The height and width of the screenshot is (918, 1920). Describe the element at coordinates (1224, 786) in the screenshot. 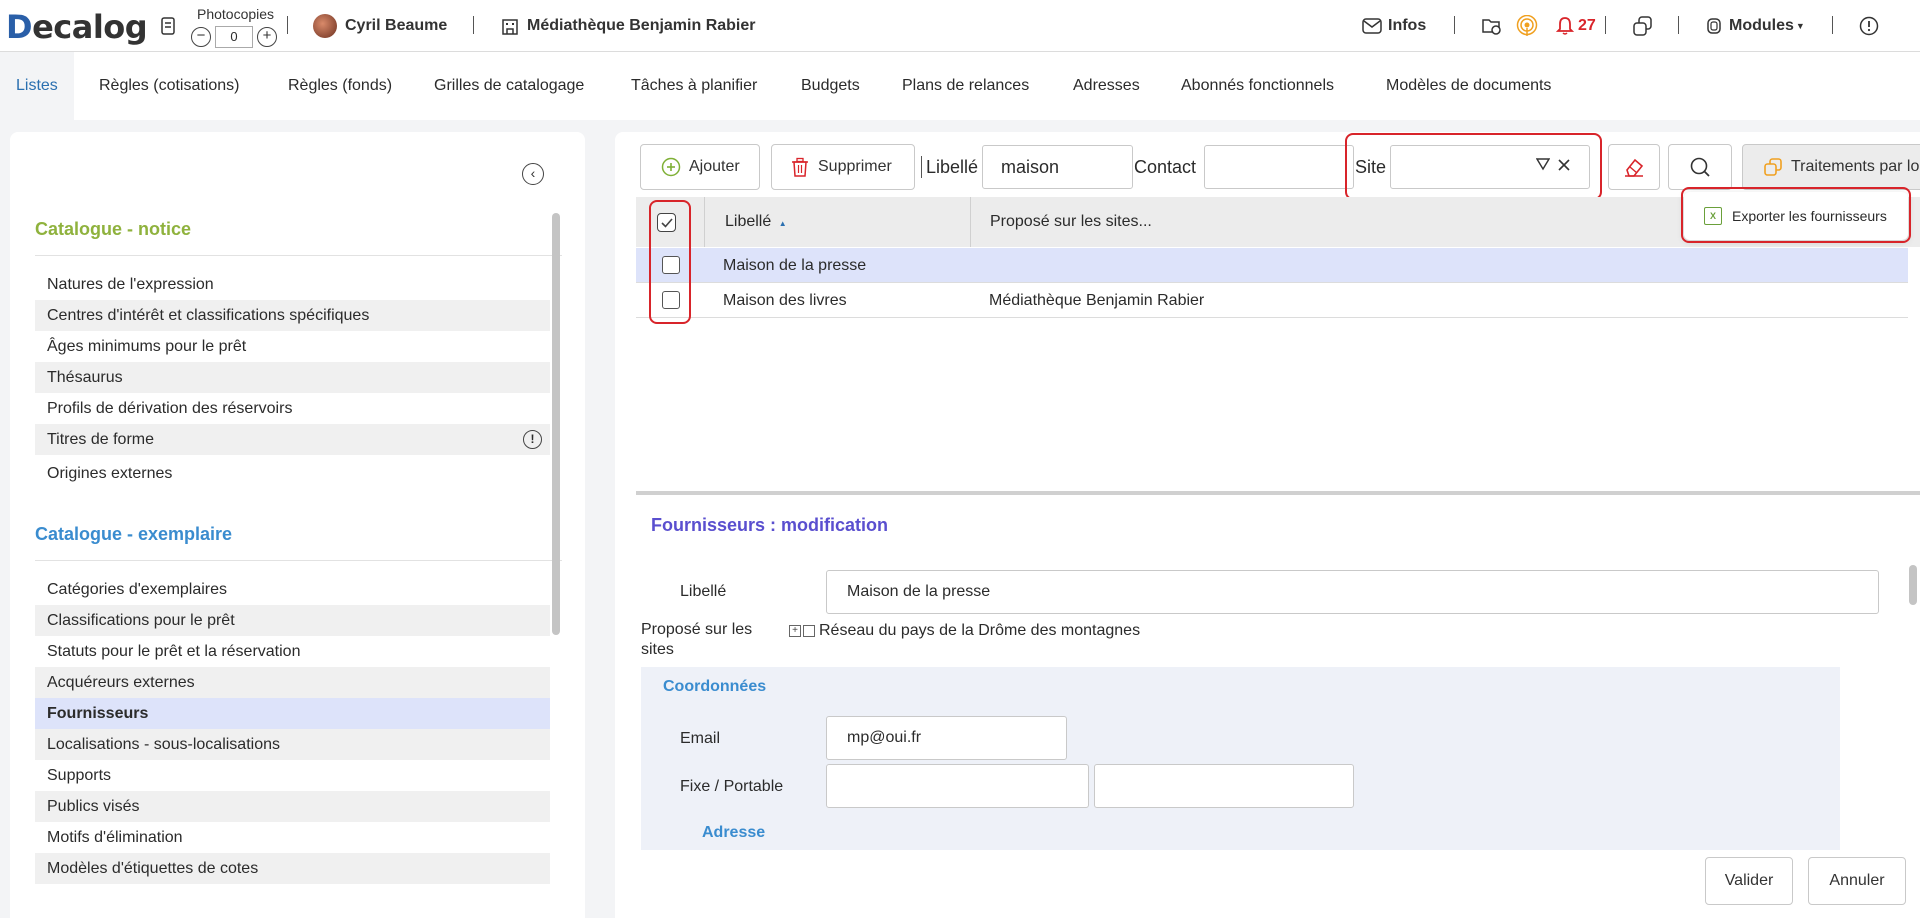

I see `phone-portable-field` at that location.